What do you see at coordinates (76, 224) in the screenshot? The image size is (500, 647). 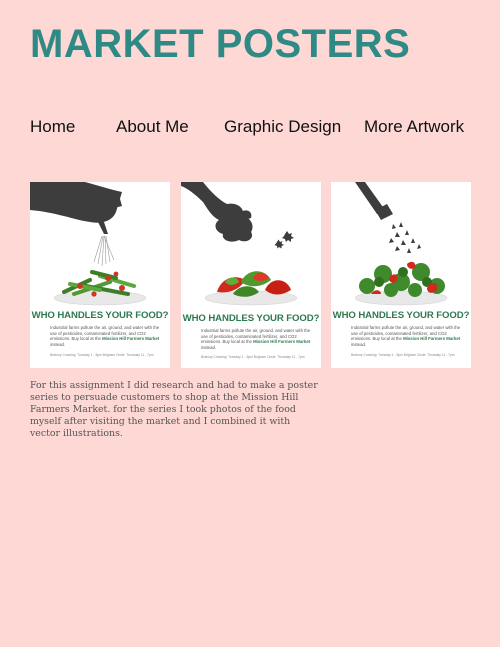 I see `hand-watering-can-icon` at bounding box center [76, 224].